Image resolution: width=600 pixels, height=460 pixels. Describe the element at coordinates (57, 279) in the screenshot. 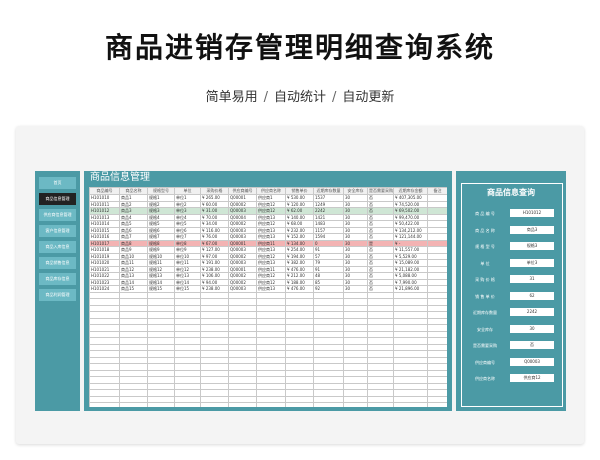

I see `sidebar-item: 商品库存信息` at that location.